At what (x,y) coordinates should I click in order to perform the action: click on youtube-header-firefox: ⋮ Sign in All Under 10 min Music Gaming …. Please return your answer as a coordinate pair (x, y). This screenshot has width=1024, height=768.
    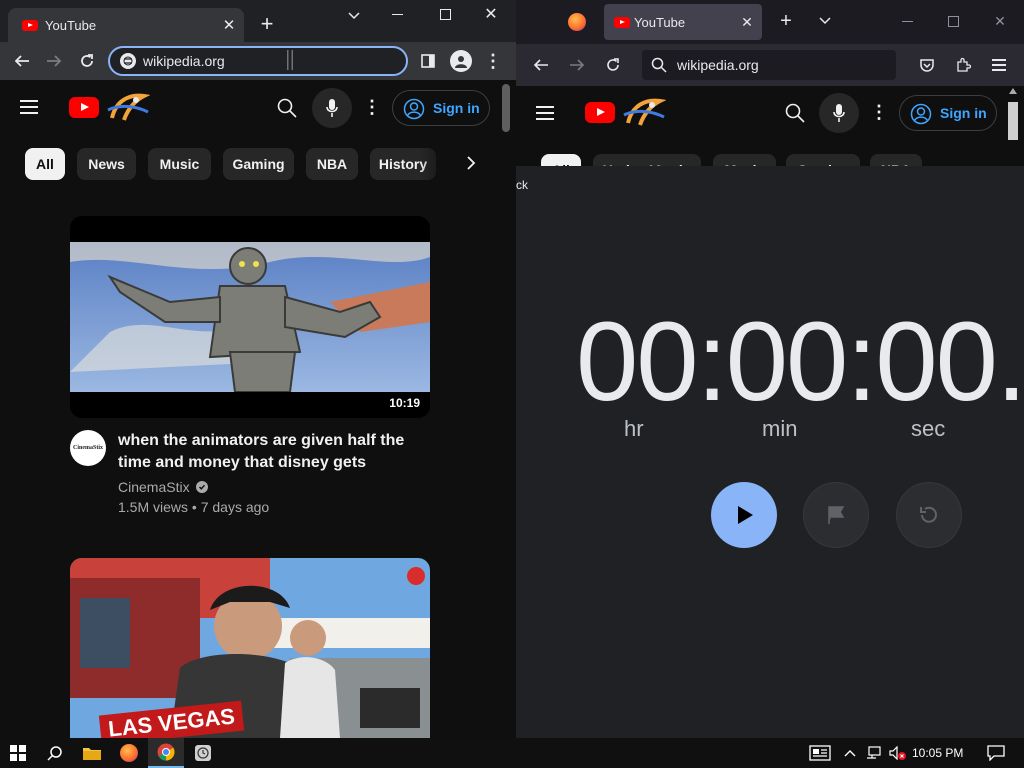
    Looking at the image, I should click on (770, 126).